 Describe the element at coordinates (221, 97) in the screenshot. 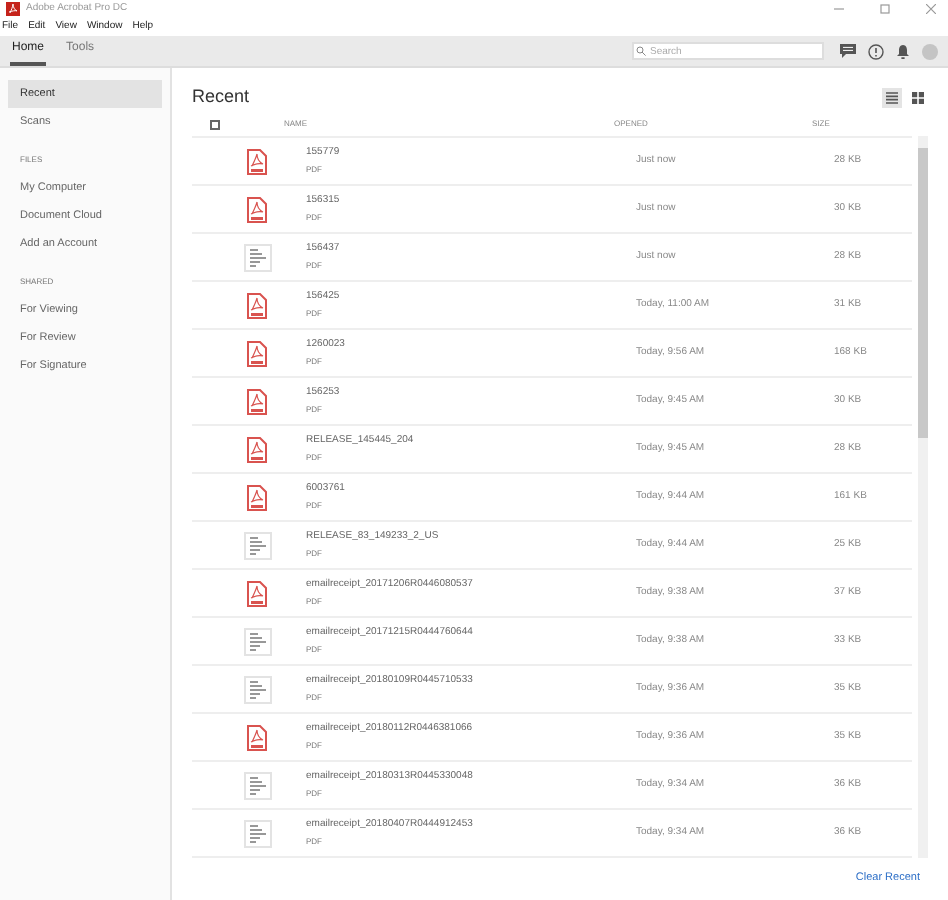

I see `section-title: Recent` at that location.